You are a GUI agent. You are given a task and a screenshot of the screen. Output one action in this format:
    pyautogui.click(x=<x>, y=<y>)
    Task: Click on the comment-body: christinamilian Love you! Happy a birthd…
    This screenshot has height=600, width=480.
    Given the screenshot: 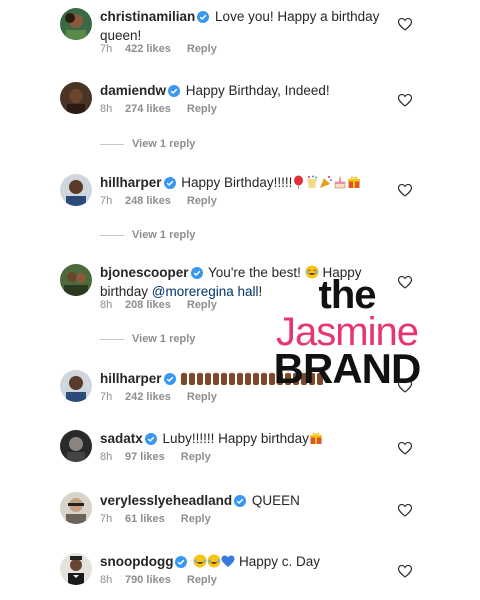 What is the action you would take?
    pyautogui.click(x=240, y=26)
    